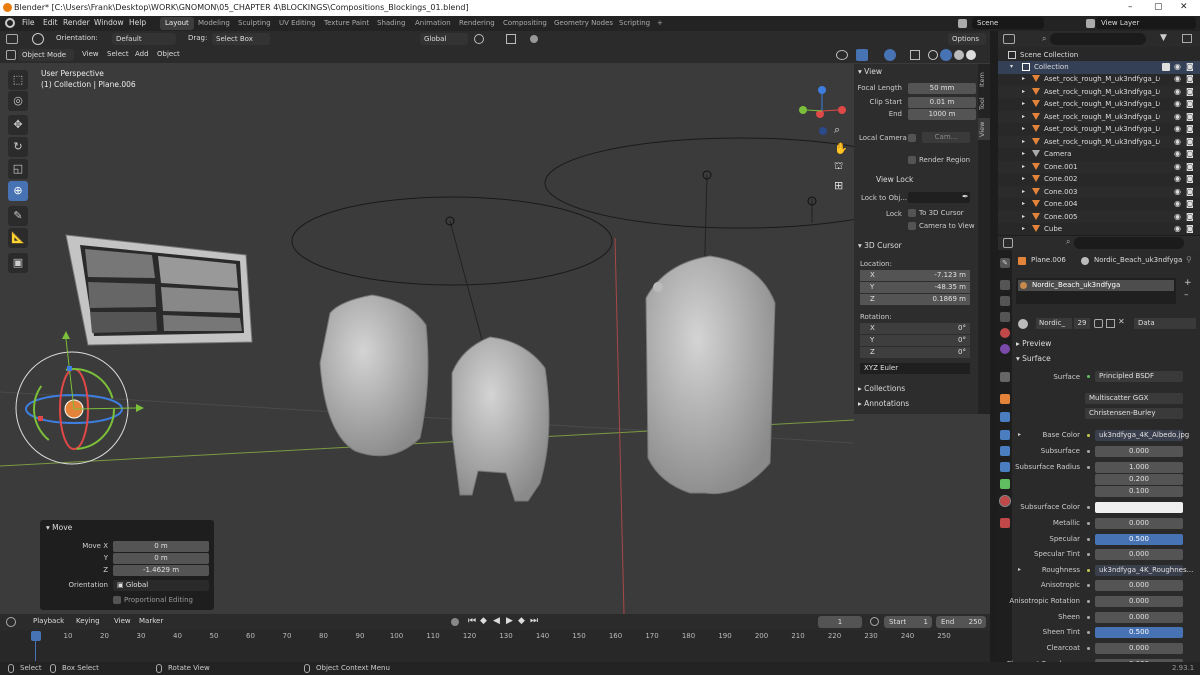 This screenshot has height=675, width=1200. What do you see at coordinates (1005, 501) in the screenshot?
I see `material-tab-icon` at bounding box center [1005, 501].